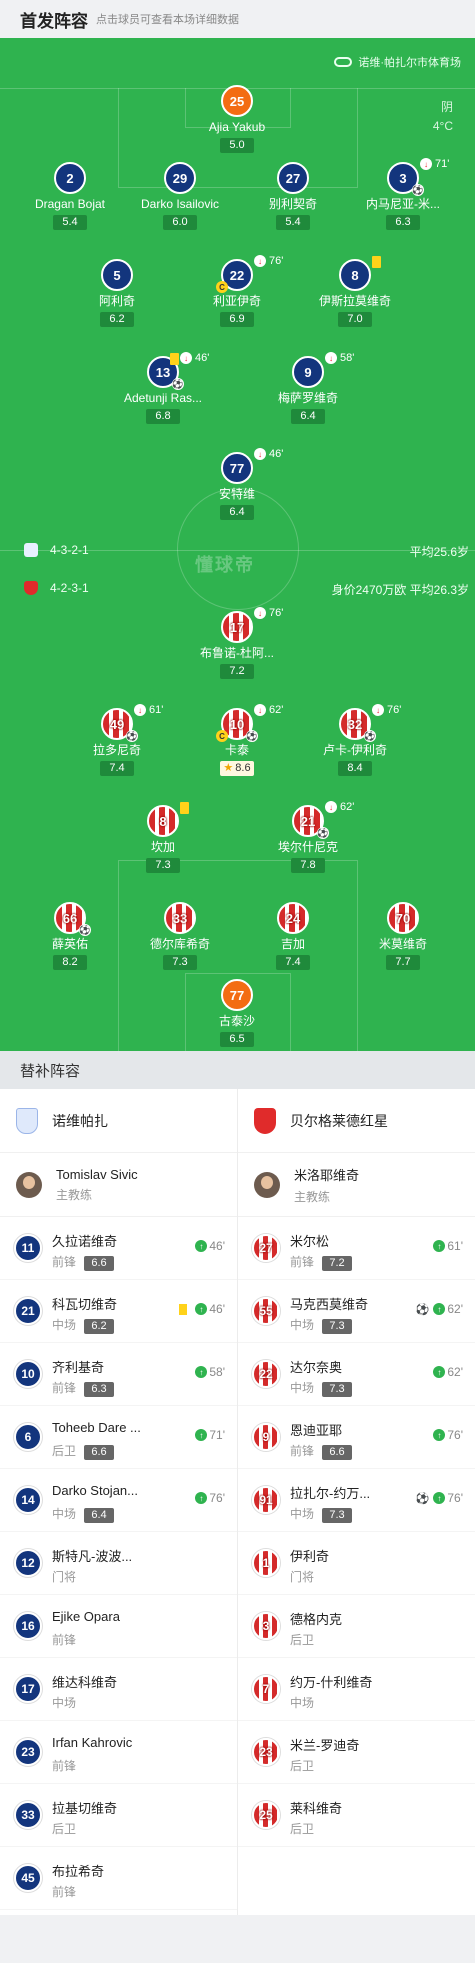 This screenshot has width=475, height=1963. I want to click on sub-name: 马克西莫维奇, so click(329, 1304).